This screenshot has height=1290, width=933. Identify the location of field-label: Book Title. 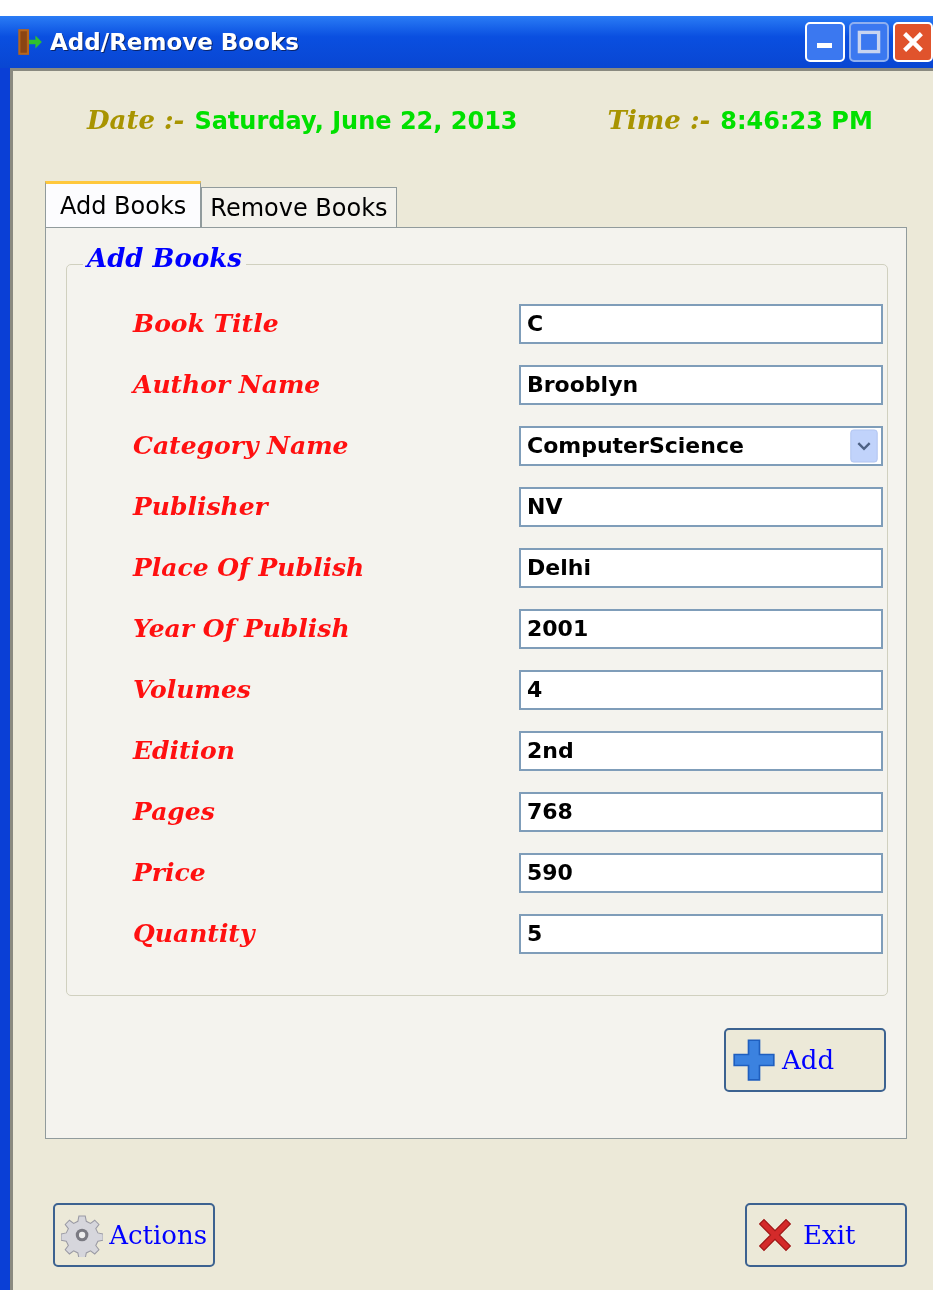
(206, 323).